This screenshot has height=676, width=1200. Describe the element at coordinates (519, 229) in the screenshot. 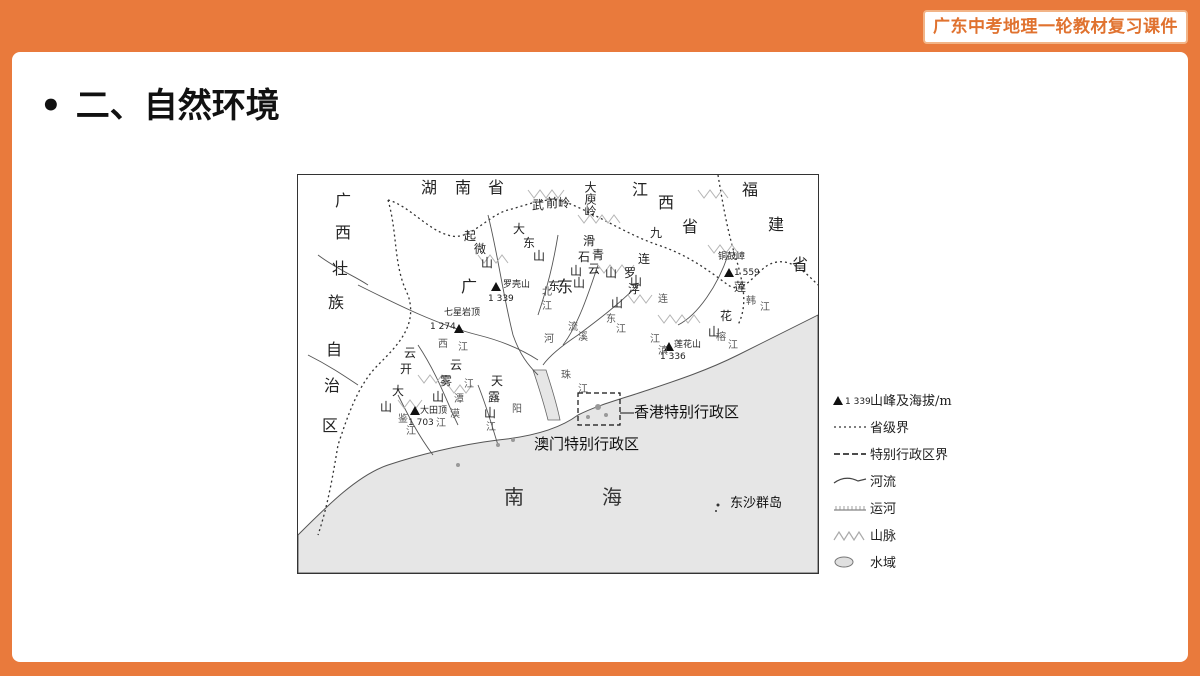

I see `dadong-1: 大` at that location.